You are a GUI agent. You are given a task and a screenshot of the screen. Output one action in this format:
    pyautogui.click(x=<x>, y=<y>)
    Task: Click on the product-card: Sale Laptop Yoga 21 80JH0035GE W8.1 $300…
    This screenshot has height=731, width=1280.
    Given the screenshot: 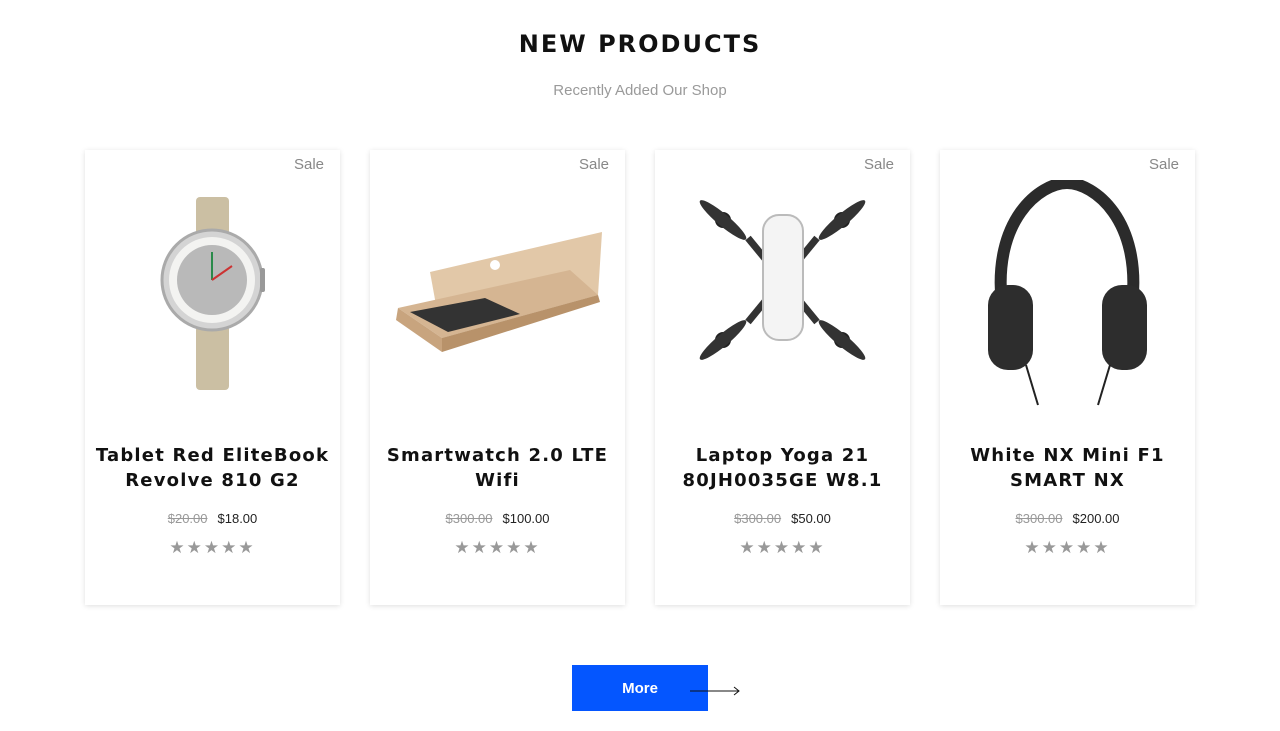 What is the action you would take?
    pyautogui.click(x=782, y=377)
    